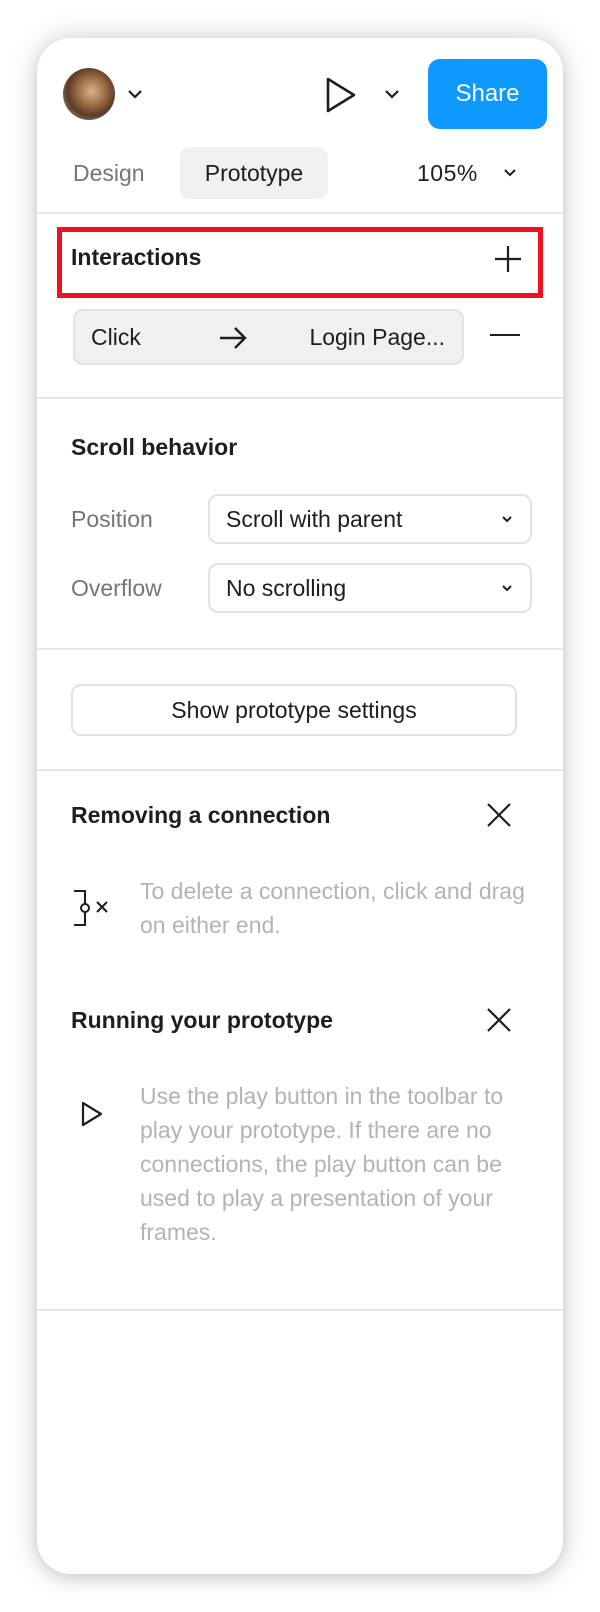 Image resolution: width=600 pixels, height=1612 pixels. I want to click on plus-icon, so click(508, 259).